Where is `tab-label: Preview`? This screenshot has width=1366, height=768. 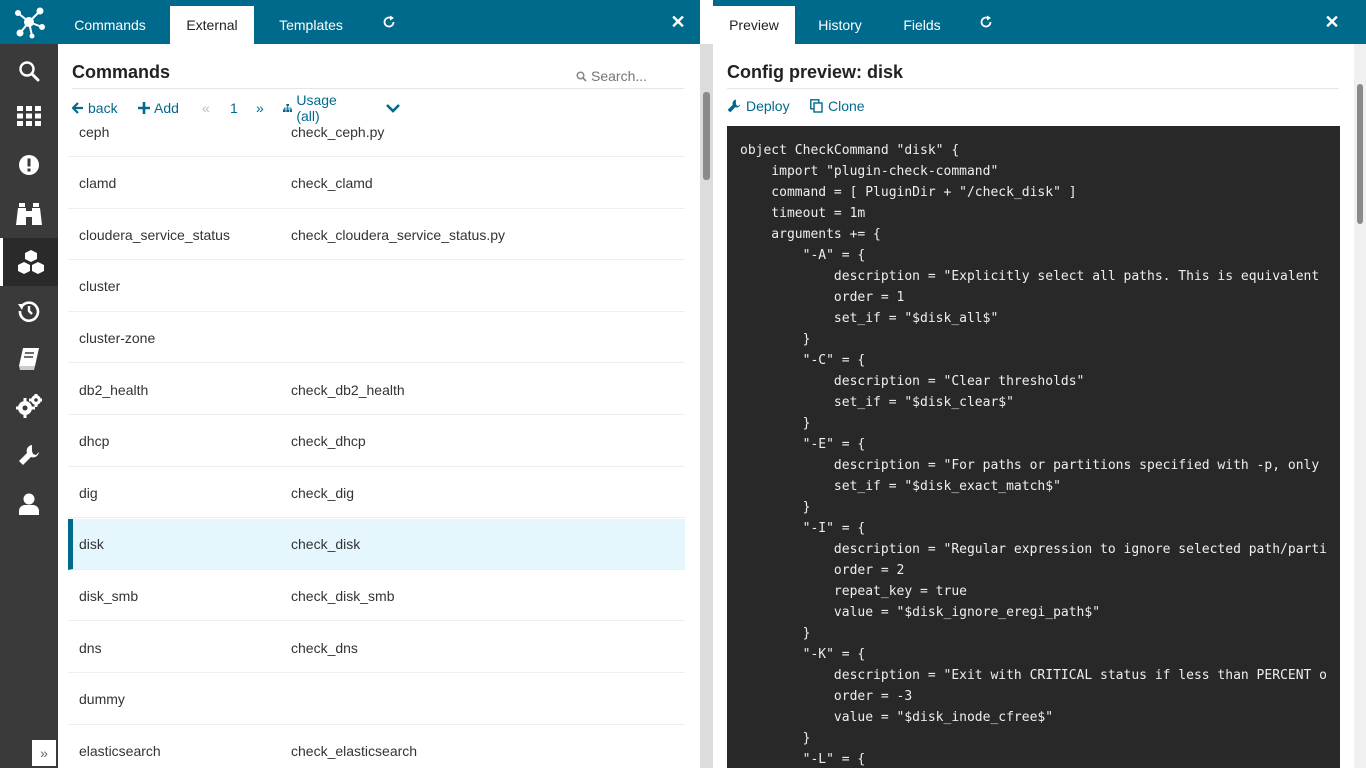 tab-label: Preview is located at coordinates (754, 25).